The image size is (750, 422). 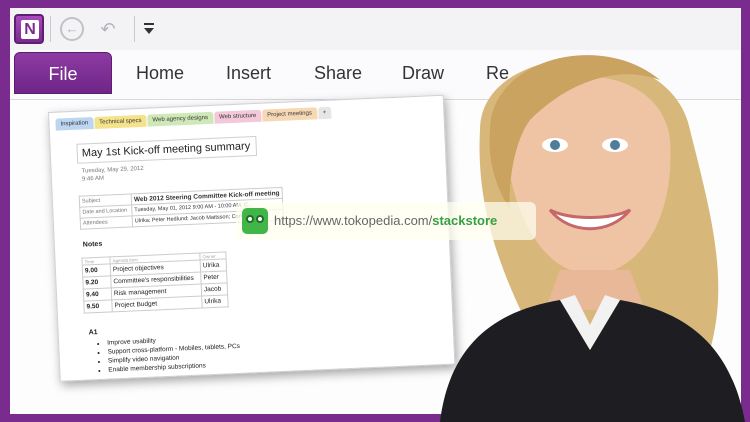 What do you see at coordinates (74, 124) in the screenshot?
I see `section-tab: Inspiration` at bounding box center [74, 124].